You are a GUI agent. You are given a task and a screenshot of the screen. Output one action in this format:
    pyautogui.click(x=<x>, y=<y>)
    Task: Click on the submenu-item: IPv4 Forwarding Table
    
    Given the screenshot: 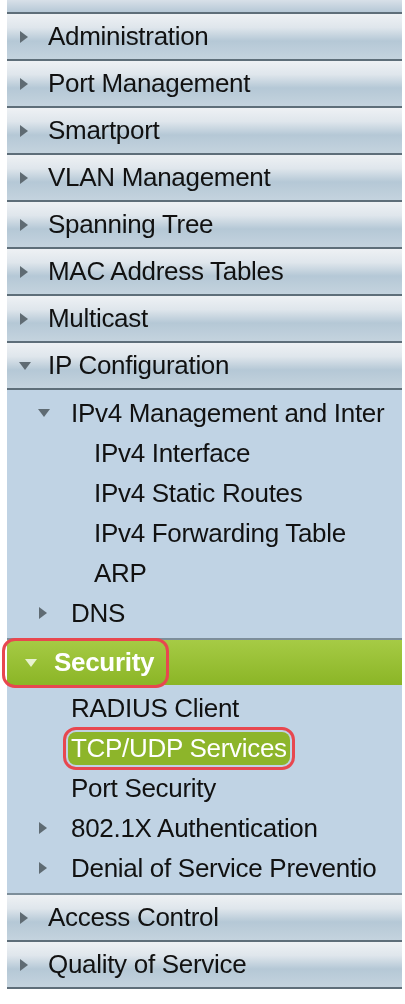 What is the action you would take?
    pyautogui.click(x=220, y=533)
    